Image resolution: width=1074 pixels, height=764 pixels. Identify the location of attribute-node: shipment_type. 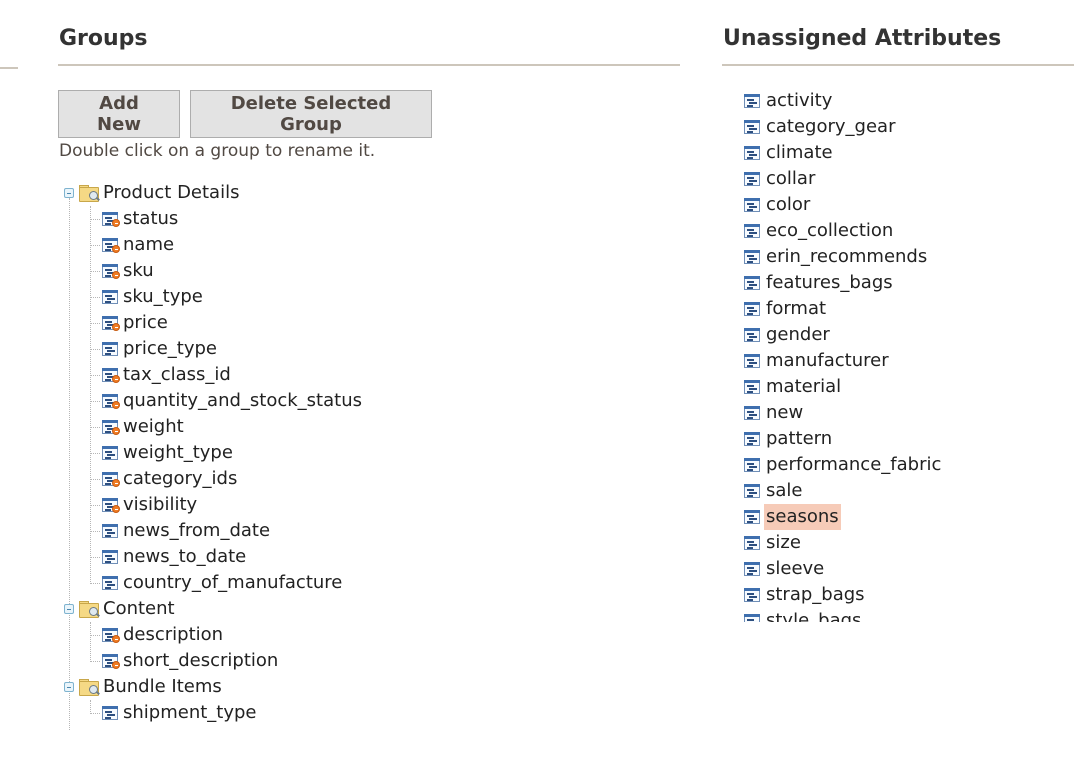
(180, 713).